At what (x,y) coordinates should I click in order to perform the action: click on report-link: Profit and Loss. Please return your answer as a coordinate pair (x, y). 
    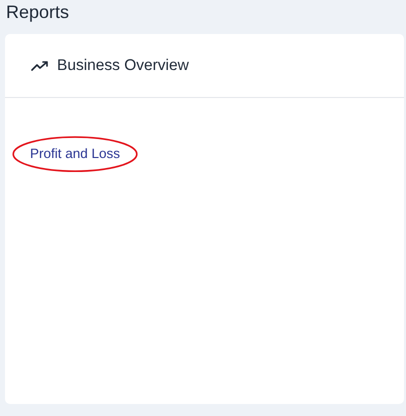
    Looking at the image, I should click on (75, 154).